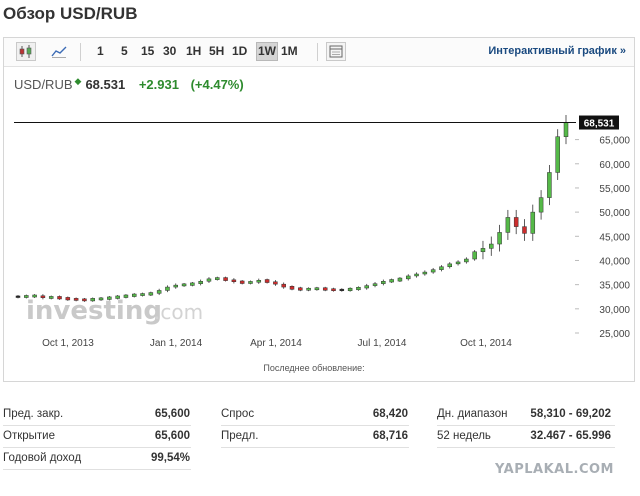  What do you see at coordinates (70, 13) in the screenshot?
I see `page-title: Обзор USD/RUB` at bounding box center [70, 13].